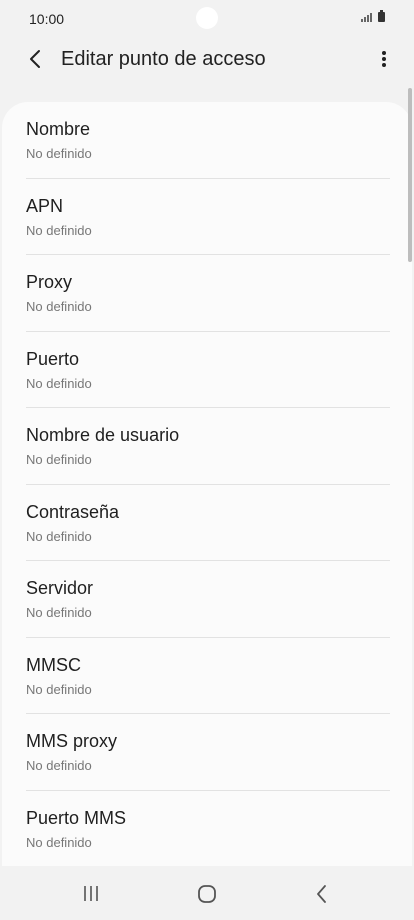 The height and width of the screenshot is (920, 414). Describe the element at coordinates (103, 435) in the screenshot. I see `item-label: Nombre de usuario` at that location.